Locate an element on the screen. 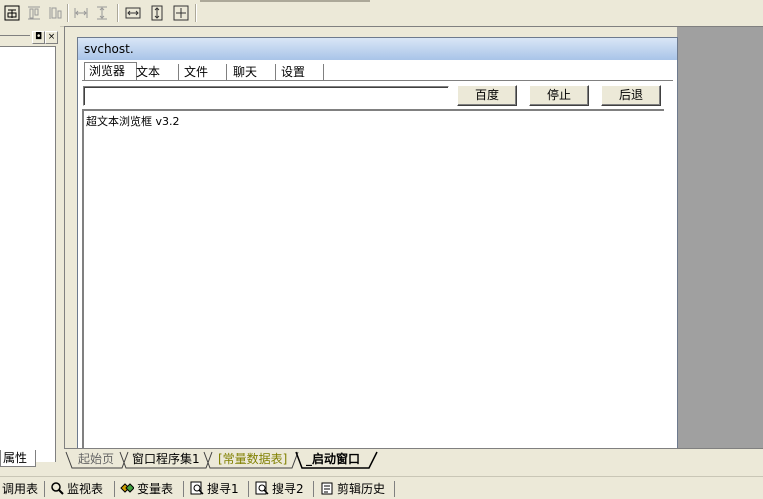  left-panel-content is located at coordinates (28, 254).